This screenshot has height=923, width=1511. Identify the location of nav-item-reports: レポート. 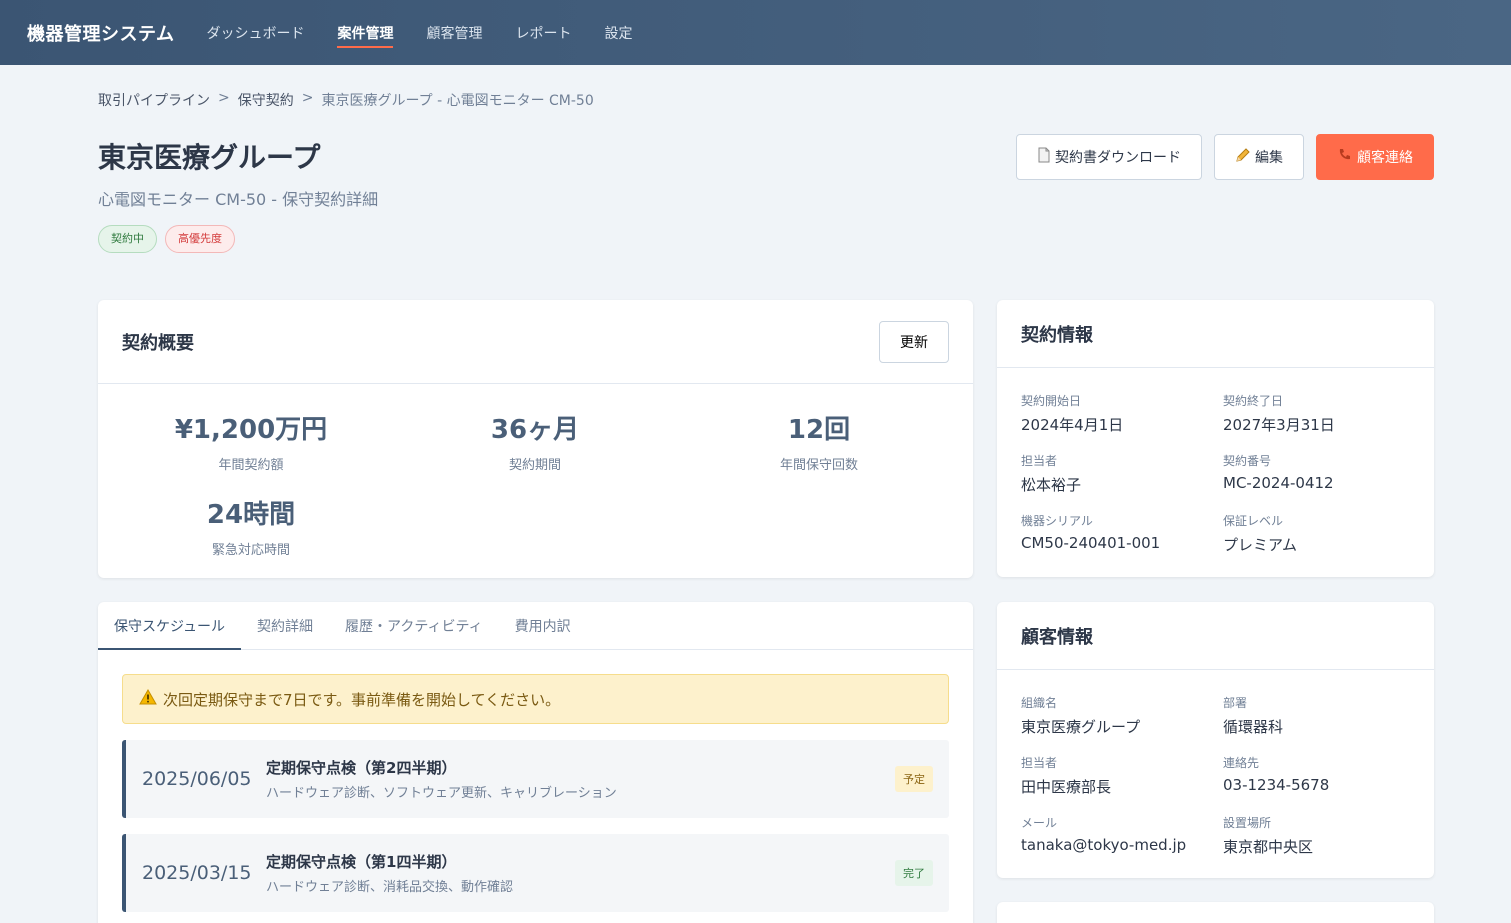
(543, 32).